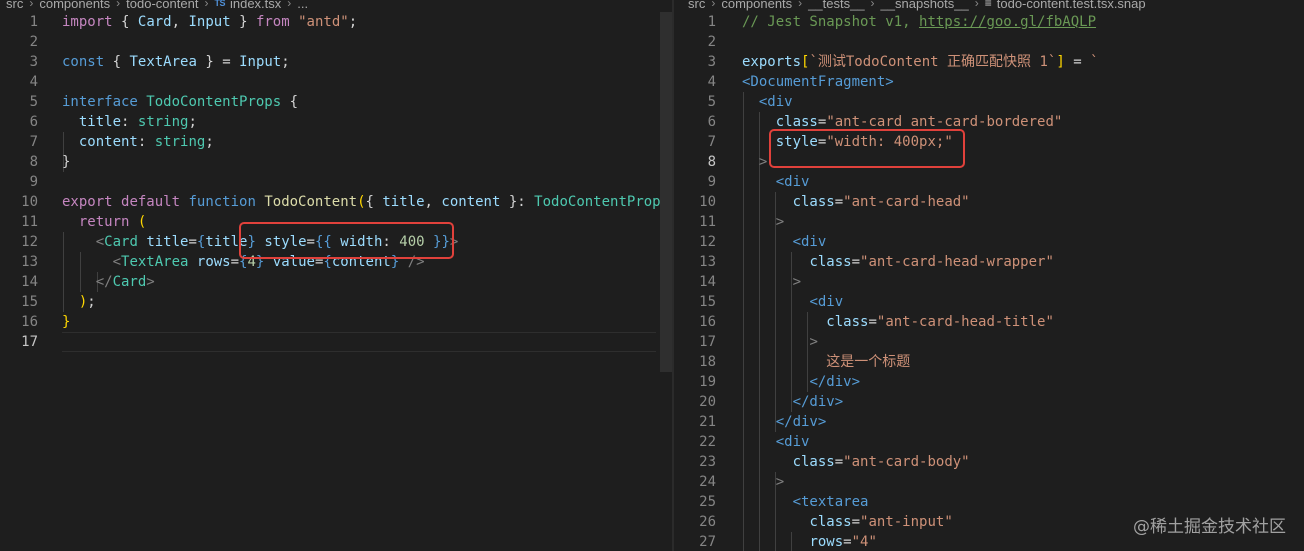 Image resolution: width=1304 pixels, height=551 pixels. Describe the element at coordinates (666, 192) in the screenshot. I see `vertical-scrollbar` at that location.